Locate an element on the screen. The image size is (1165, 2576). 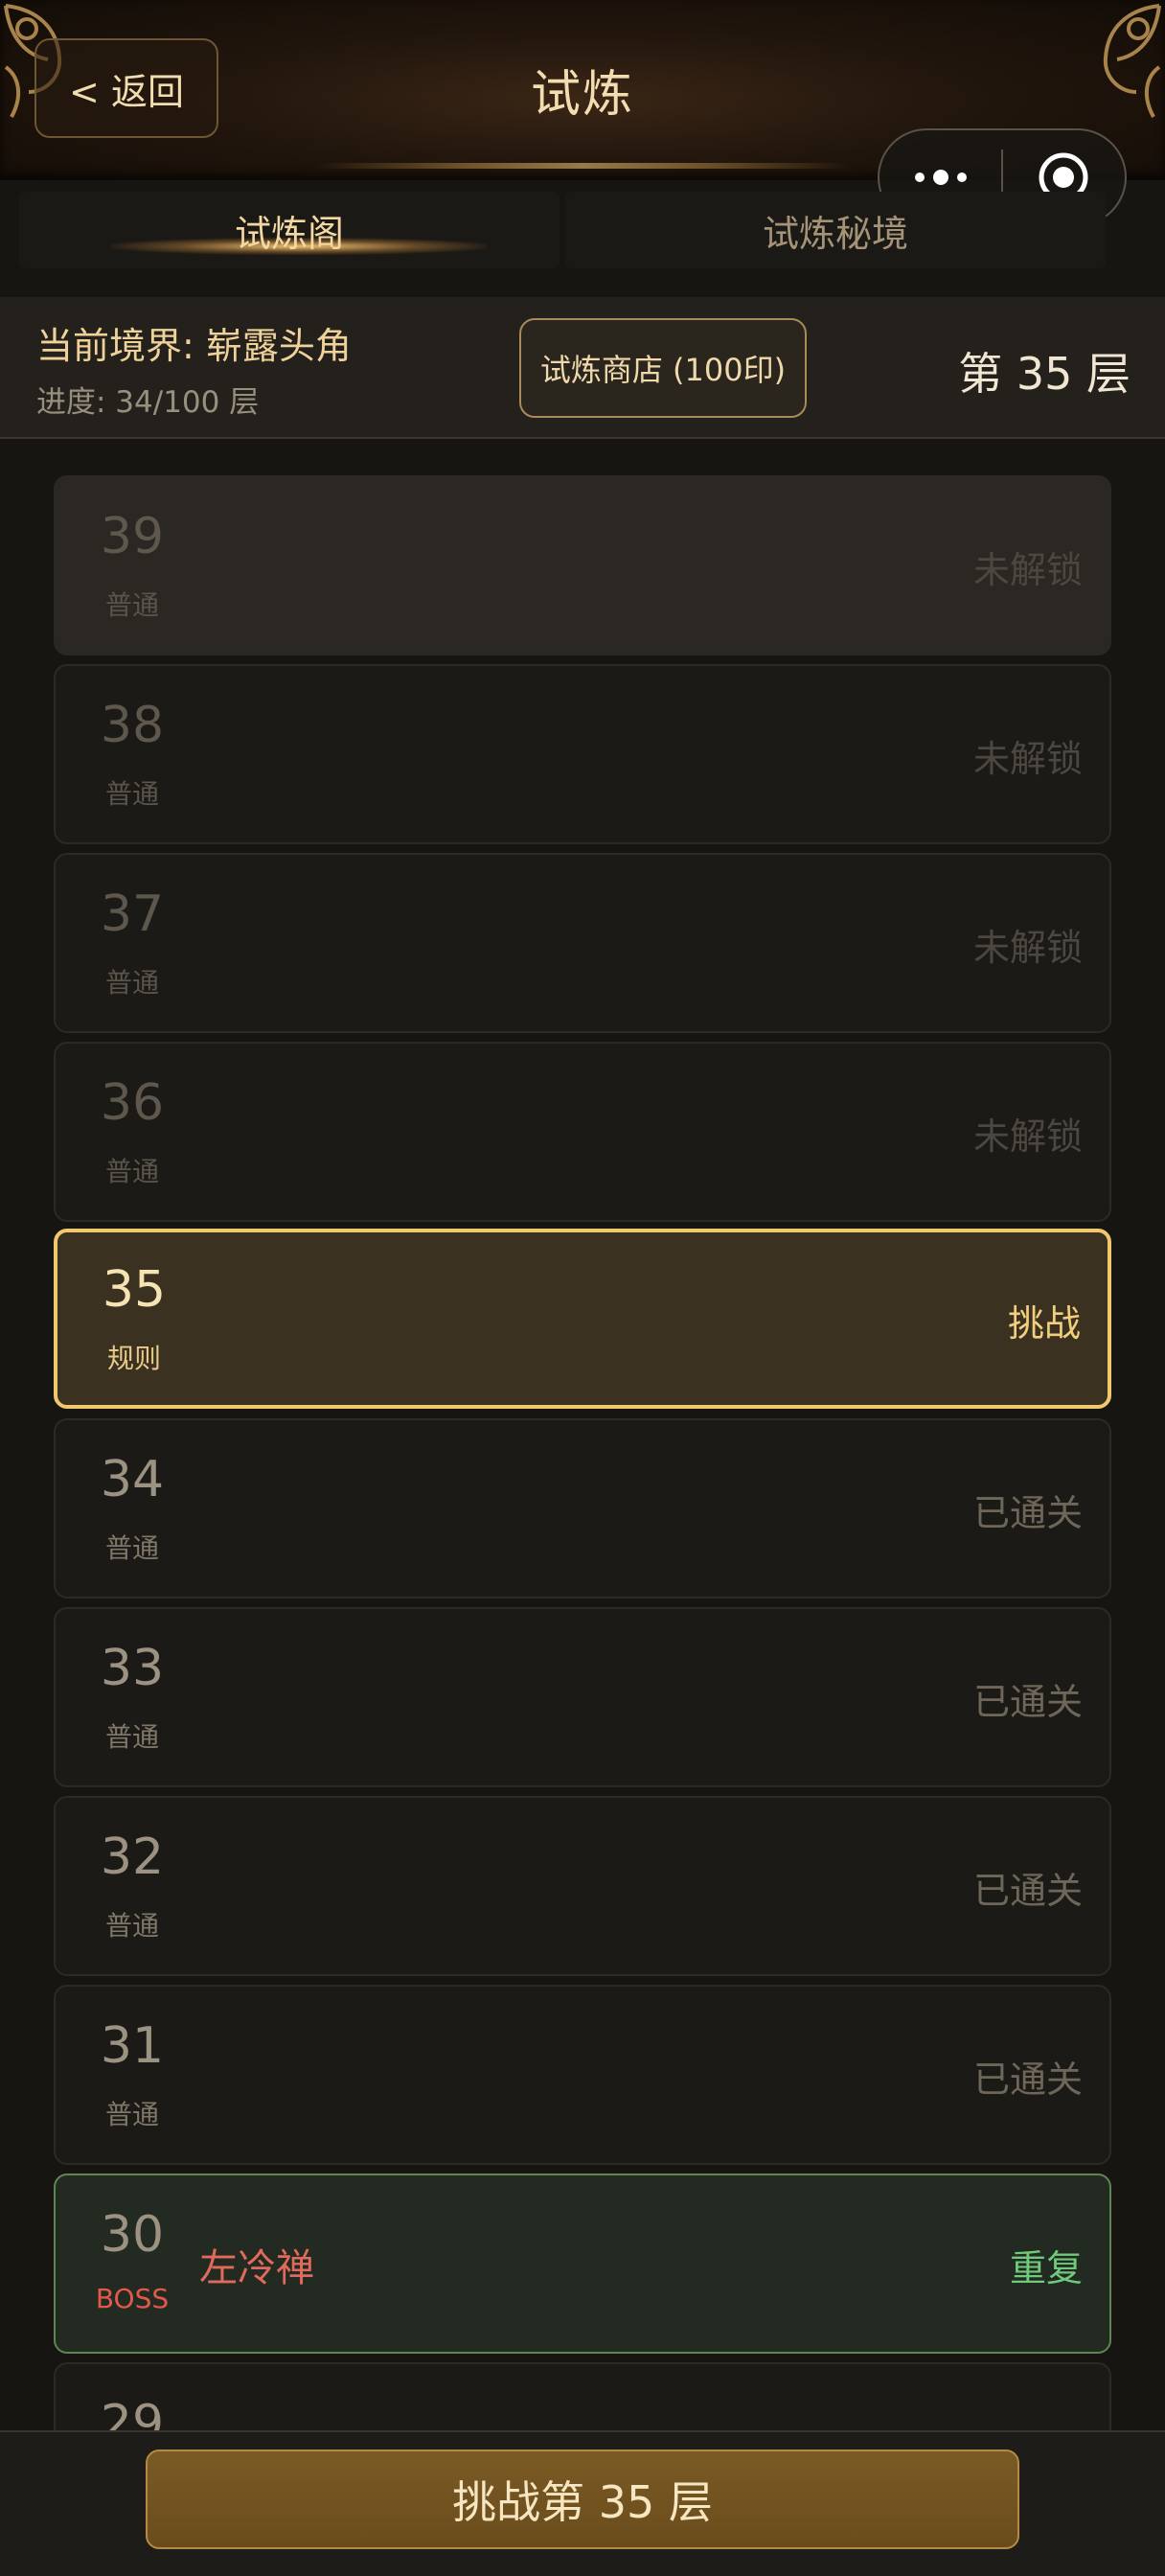
tab-label: 试炼阁 is located at coordinates (289, 233).